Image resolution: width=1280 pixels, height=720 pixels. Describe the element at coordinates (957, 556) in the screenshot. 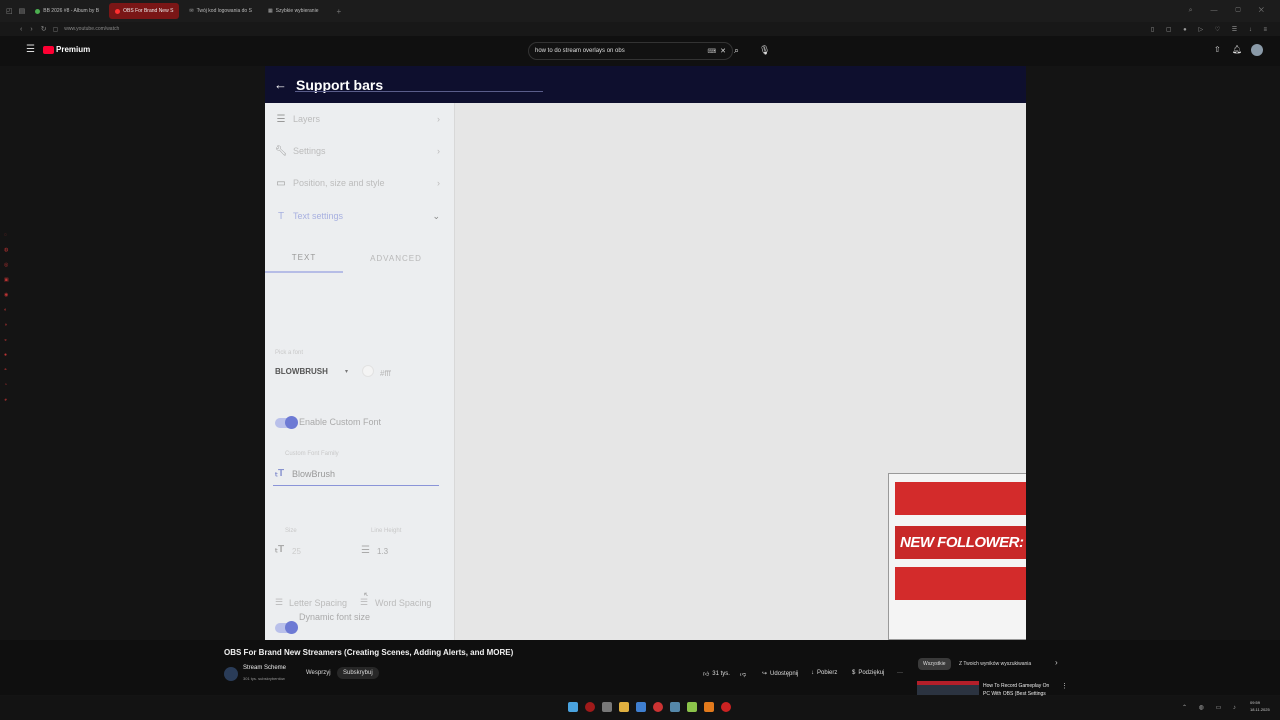

I see `alert-preview: NEW FOLLOWER: IT` at that location.